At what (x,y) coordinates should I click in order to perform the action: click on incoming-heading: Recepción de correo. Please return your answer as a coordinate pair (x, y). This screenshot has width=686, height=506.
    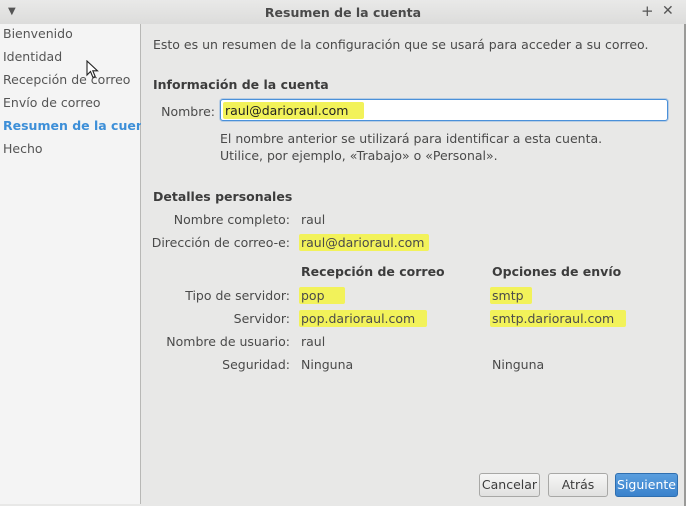
    Looking at the image, I should click on (373, 271).